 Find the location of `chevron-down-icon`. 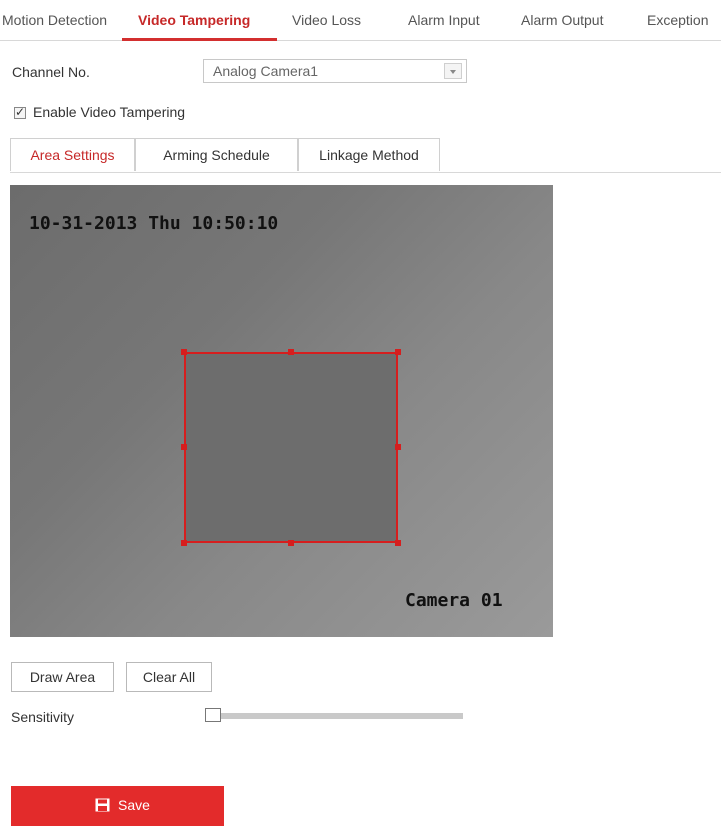

chevron-down-icon is located at coordinates (453, 71).